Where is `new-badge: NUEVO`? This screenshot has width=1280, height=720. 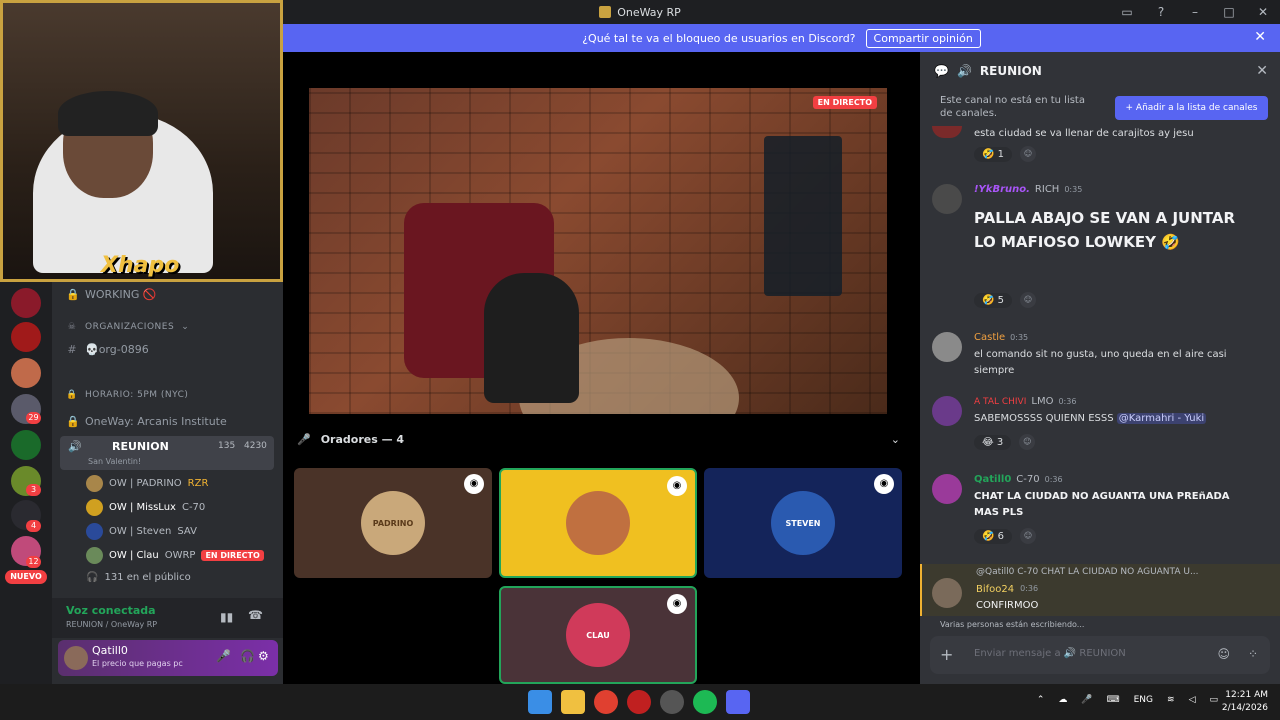 new-badge: NUEVO is located at coordinates (26, 577).